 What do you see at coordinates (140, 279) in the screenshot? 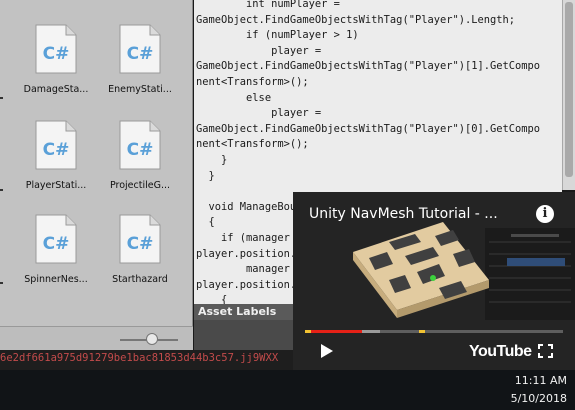
I see `asset-item-label: Starthazard` at bounding box center [140, 279].